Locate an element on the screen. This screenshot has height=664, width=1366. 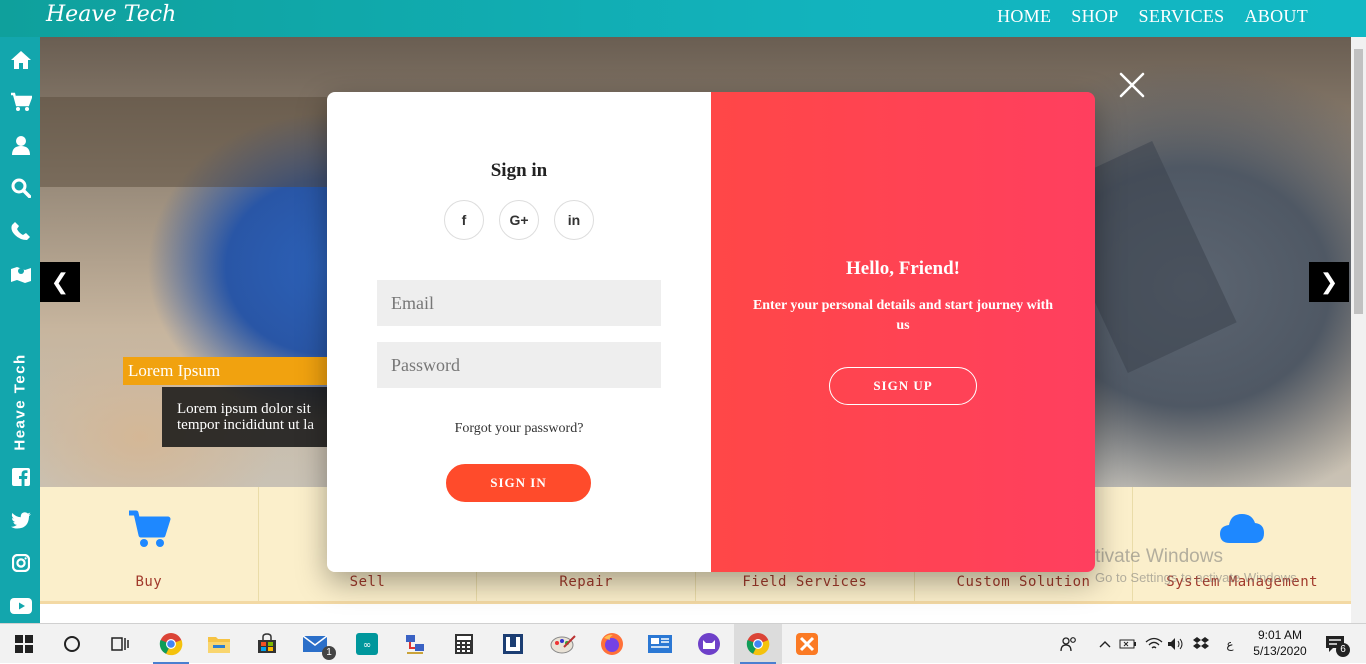
paint-icon is located at coordinates (563, 644).